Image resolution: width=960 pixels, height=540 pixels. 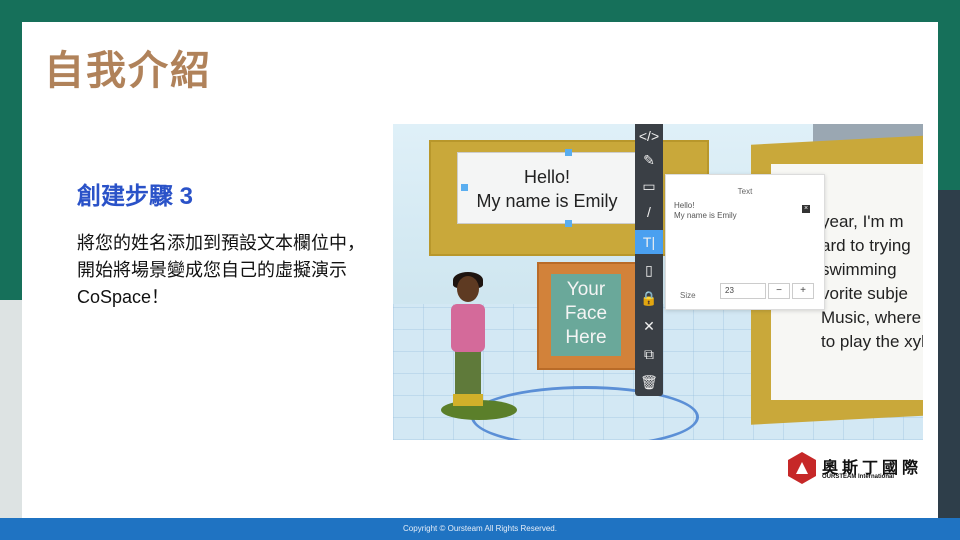 What do you see at coordinates (684, 205) in the screenshot?
I see `text-input-line: Hello!` at bounding box center [684, 205].